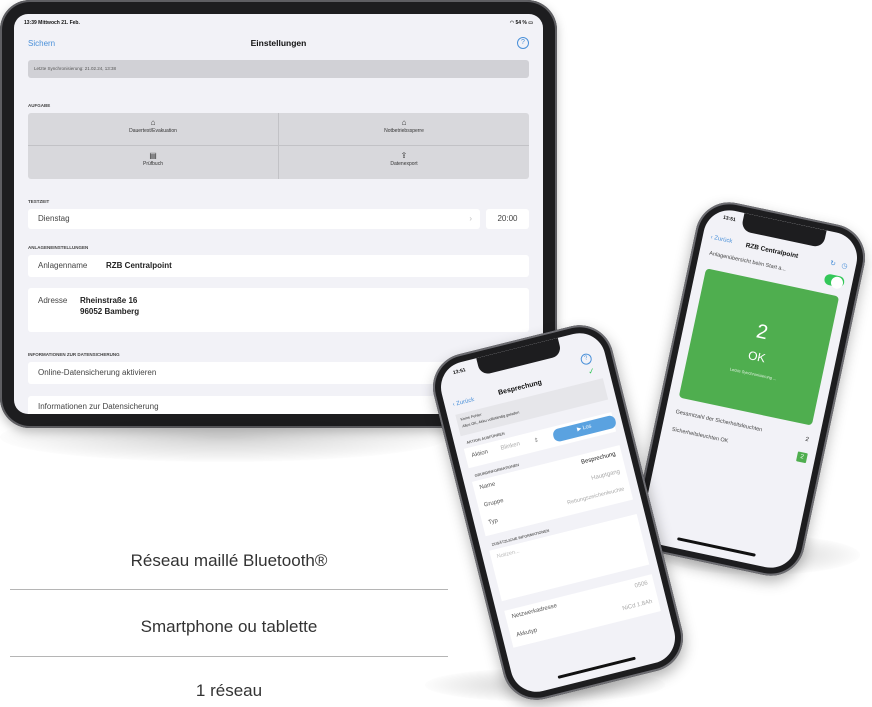 The image size is (872, 707). I want to click on overview-toggle, so click(834, 281).